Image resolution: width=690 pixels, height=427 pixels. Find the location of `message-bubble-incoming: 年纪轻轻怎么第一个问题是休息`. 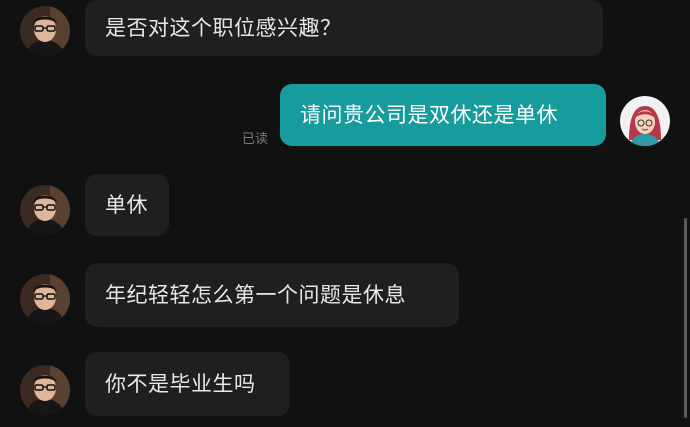

message-bubble-incoming: 年纪轻轻怎么第一个问题是休息 is located at coordinates (272, 295).